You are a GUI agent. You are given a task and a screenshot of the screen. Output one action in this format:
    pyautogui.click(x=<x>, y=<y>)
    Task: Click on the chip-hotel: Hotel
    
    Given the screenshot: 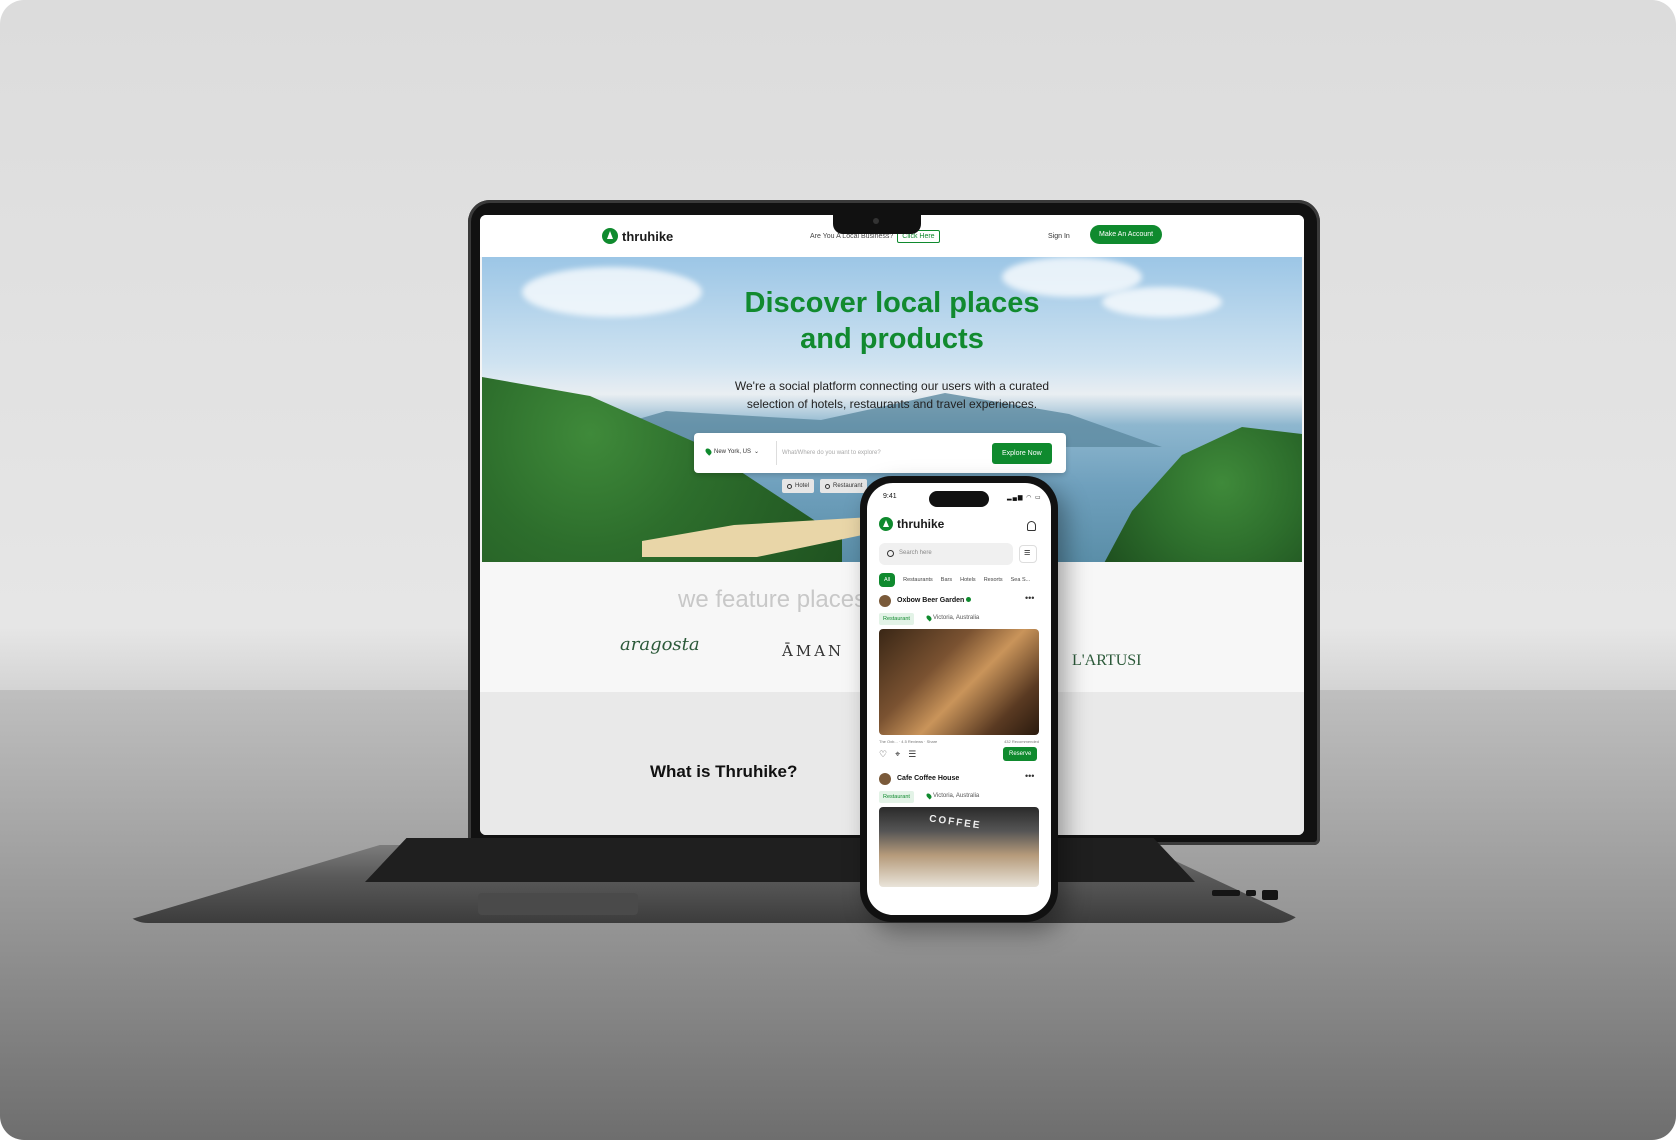 What is the action you would take?
    pyautogui.click(x=798, y=486)
    